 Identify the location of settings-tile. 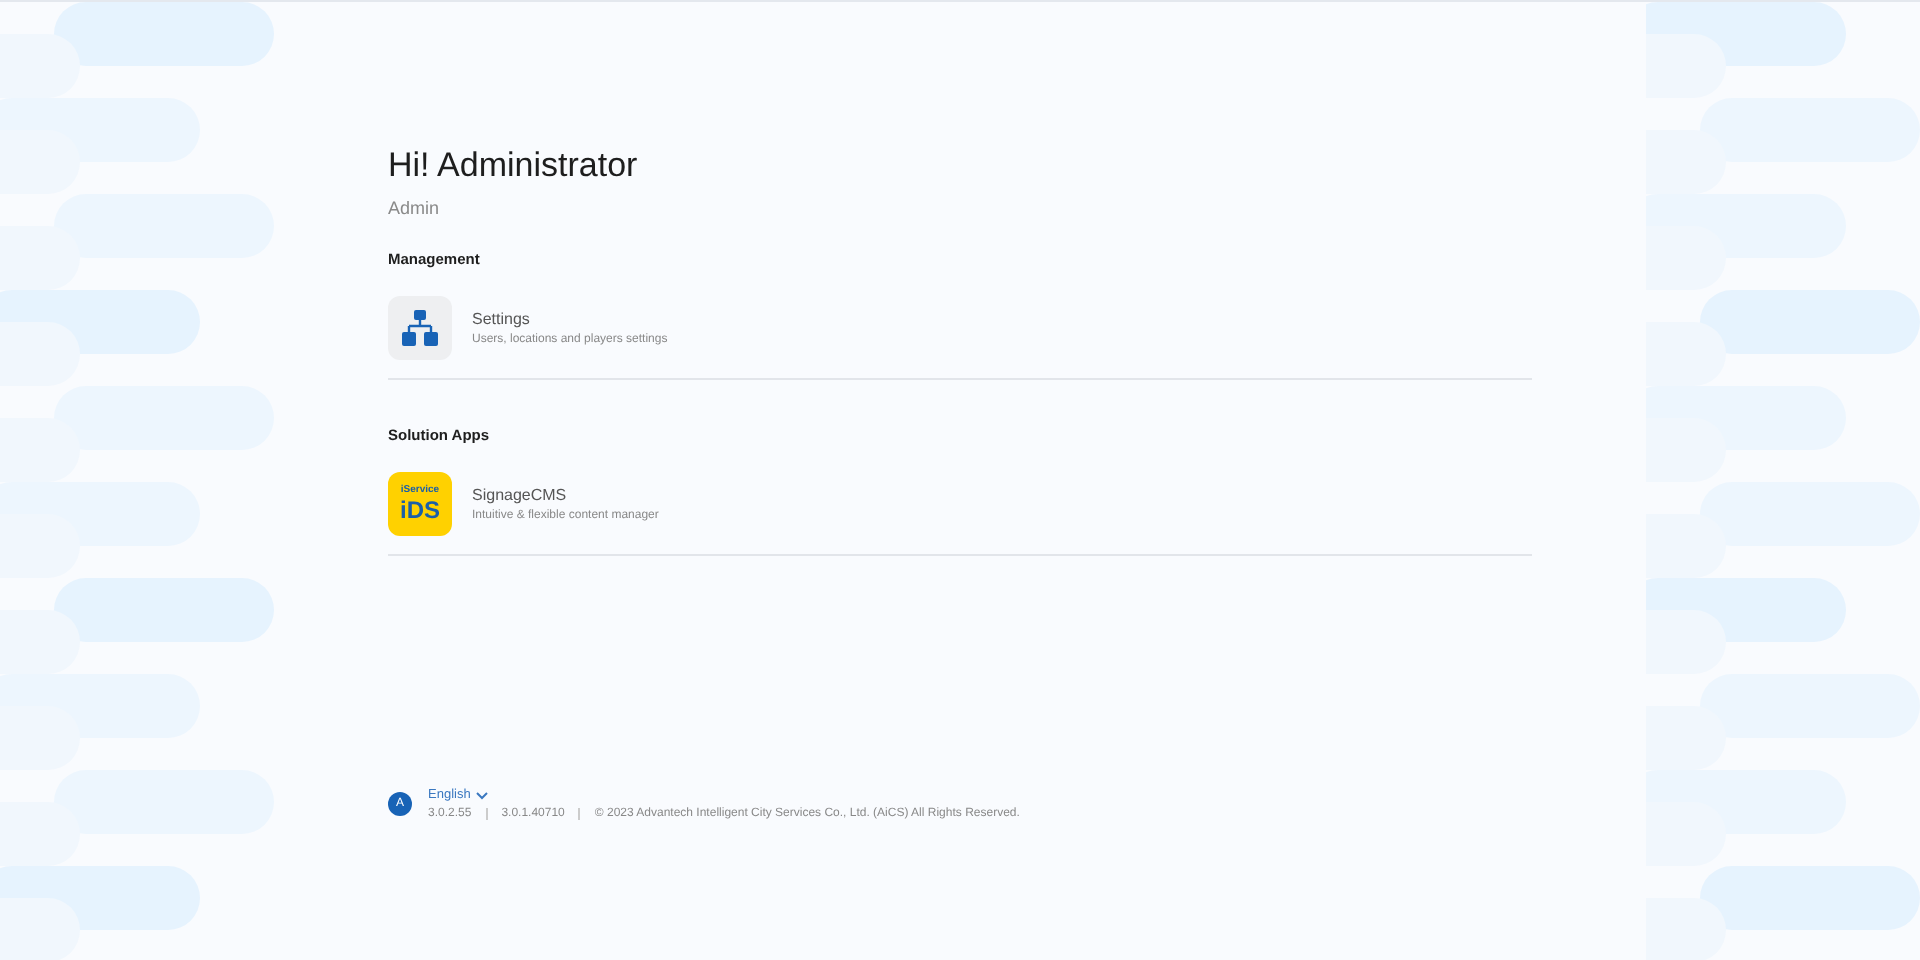
(420, 328).